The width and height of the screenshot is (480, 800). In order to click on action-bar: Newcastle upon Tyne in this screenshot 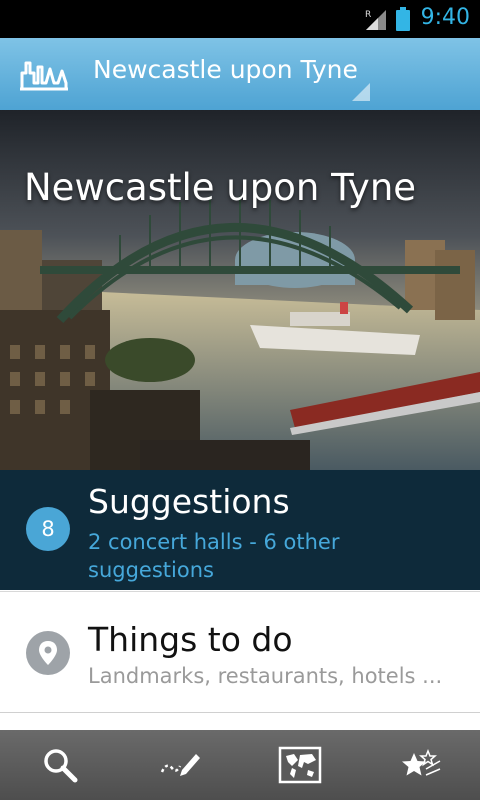, I will do `click(240, 74)`.